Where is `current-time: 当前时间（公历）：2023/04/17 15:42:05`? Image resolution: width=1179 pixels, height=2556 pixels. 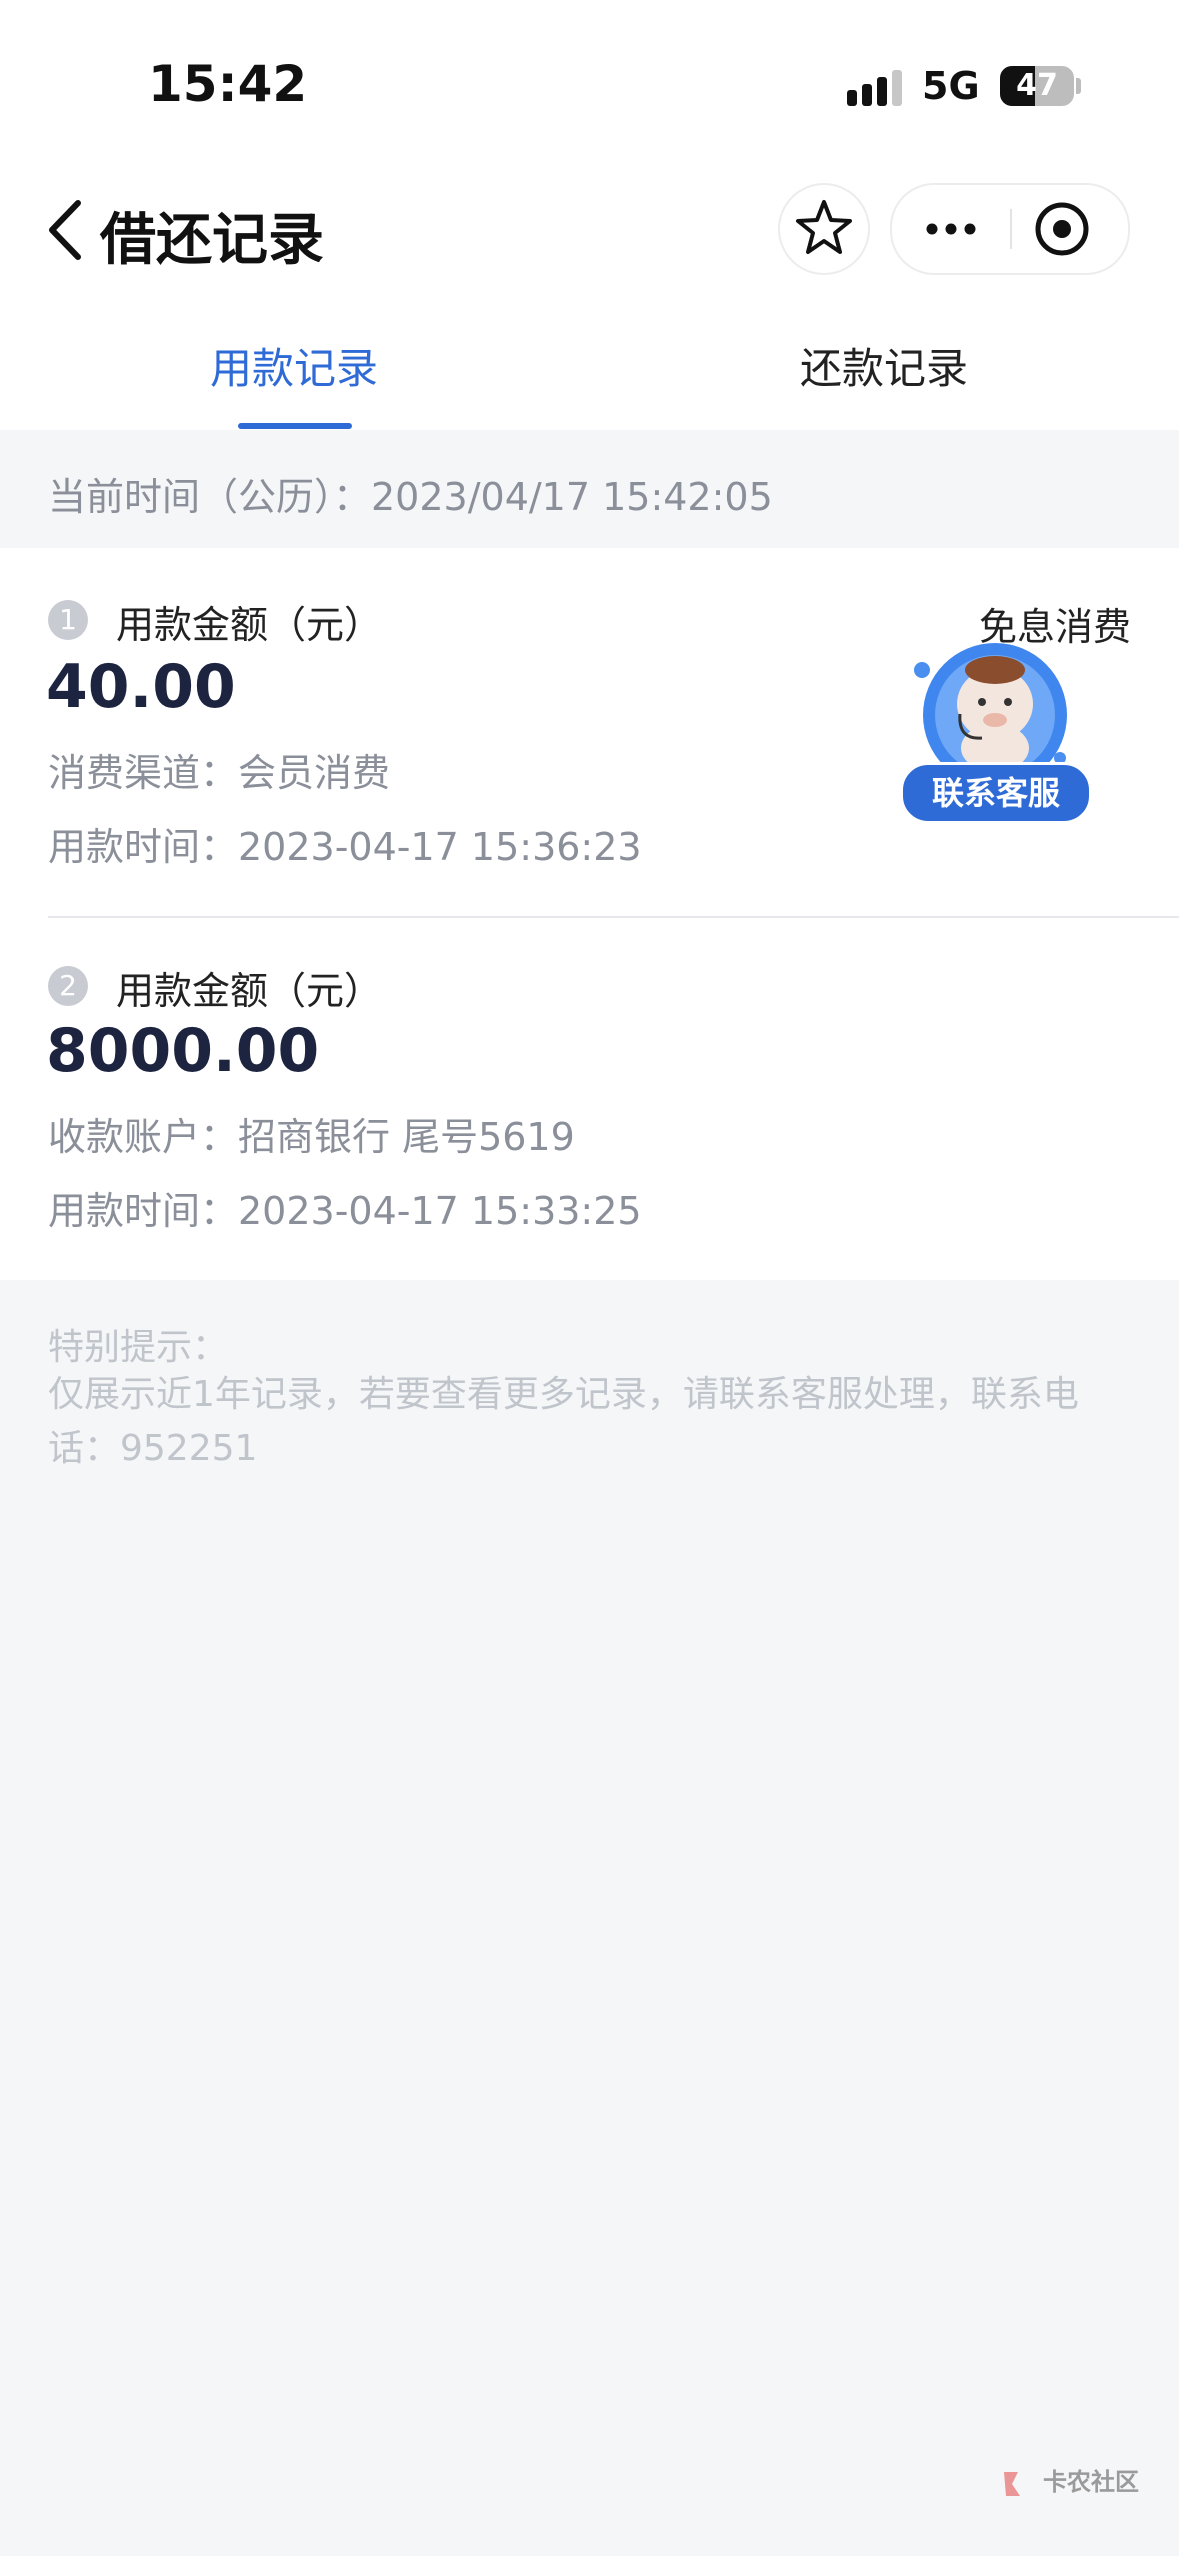
current-time: 当前时间（公历）：2023/04/17 15:42:05 is located at coordinates (410, 497).